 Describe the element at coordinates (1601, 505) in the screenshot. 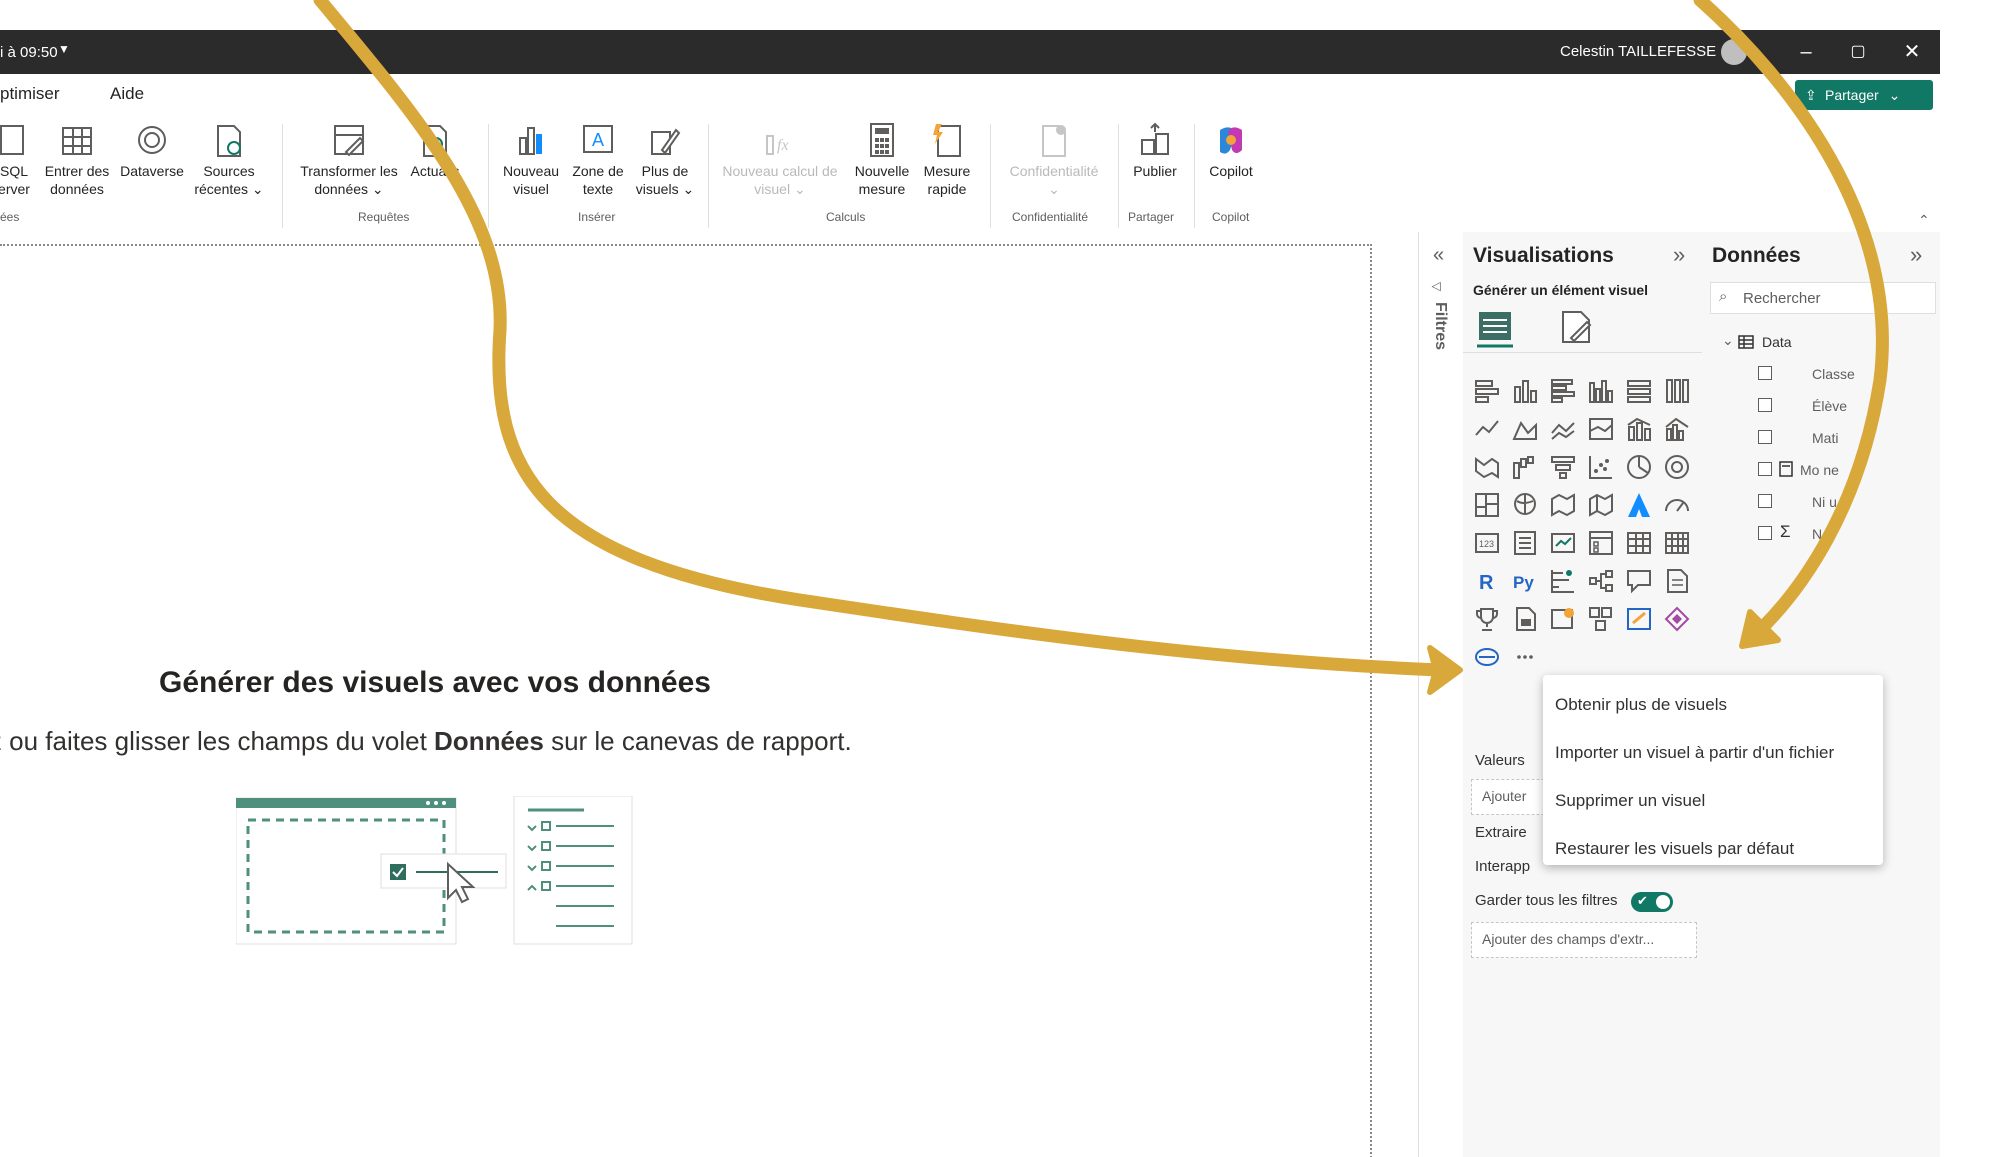

I see `shape-map-icon` at that location.